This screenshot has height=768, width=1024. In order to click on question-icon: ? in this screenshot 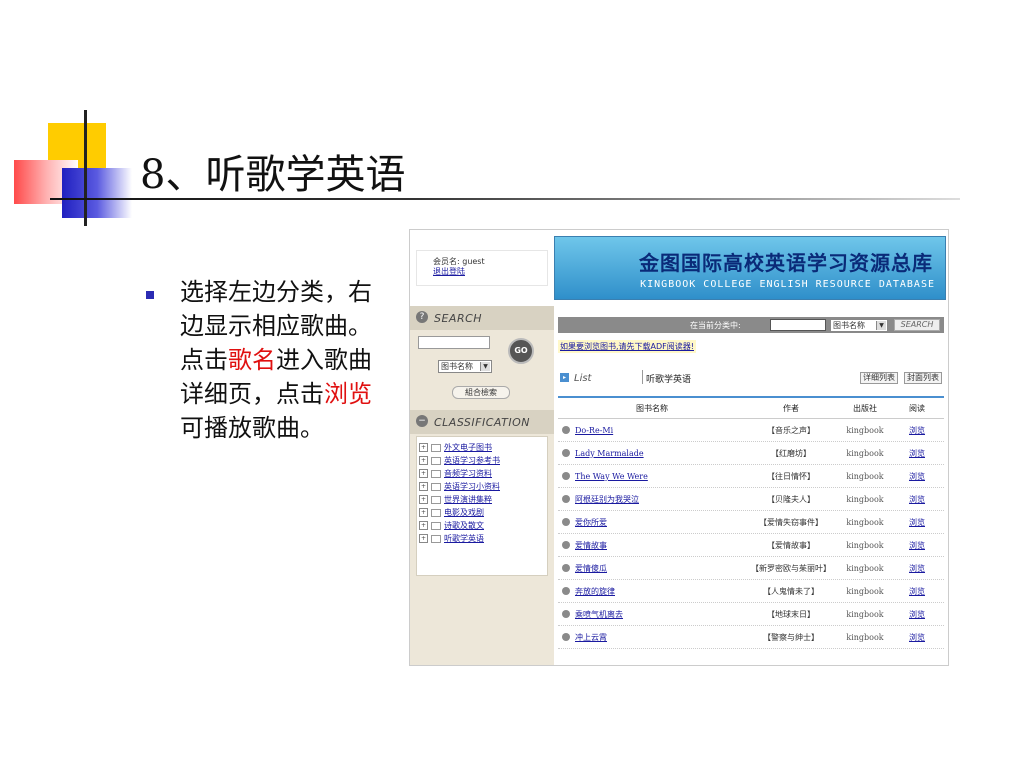, I will do `click(422, 317)`.